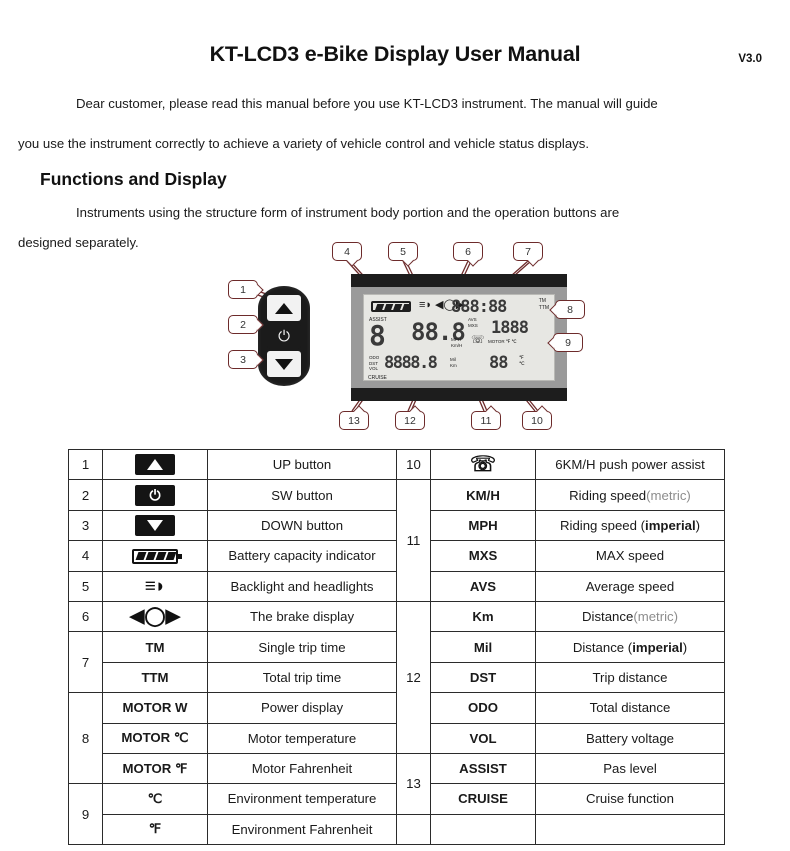 This screenshot has height=851, width=790. I want to click on keypad-down-button, so click(284, 364).